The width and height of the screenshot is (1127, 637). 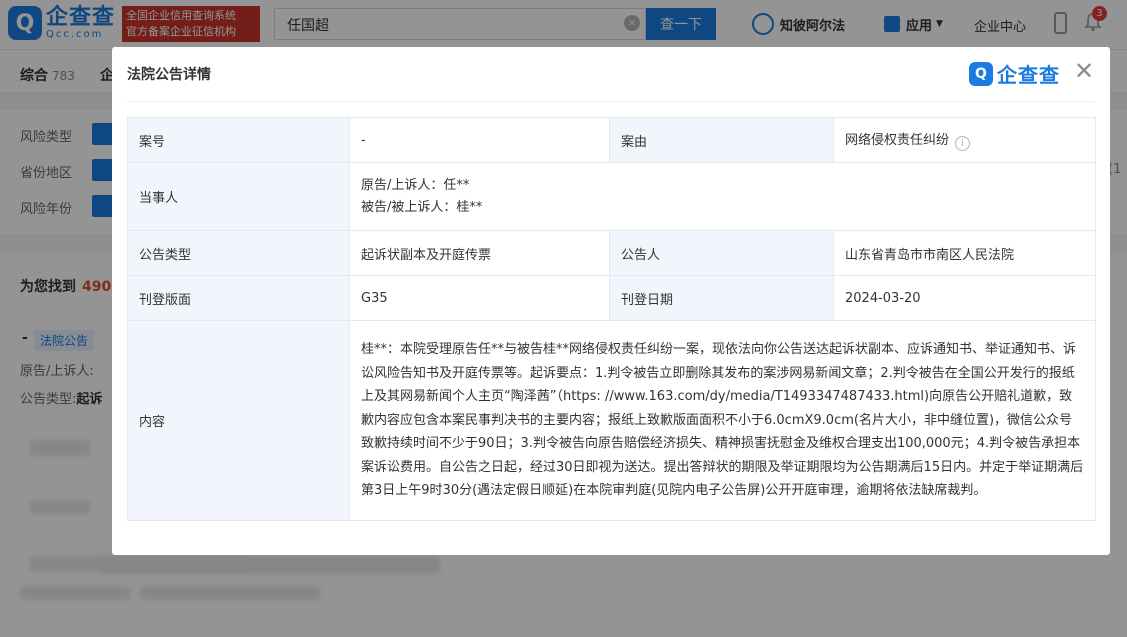 What do you see at coordinates (611, 101) in the screenshot?
I see `dialog-divider` at bounding box center [611, 101].